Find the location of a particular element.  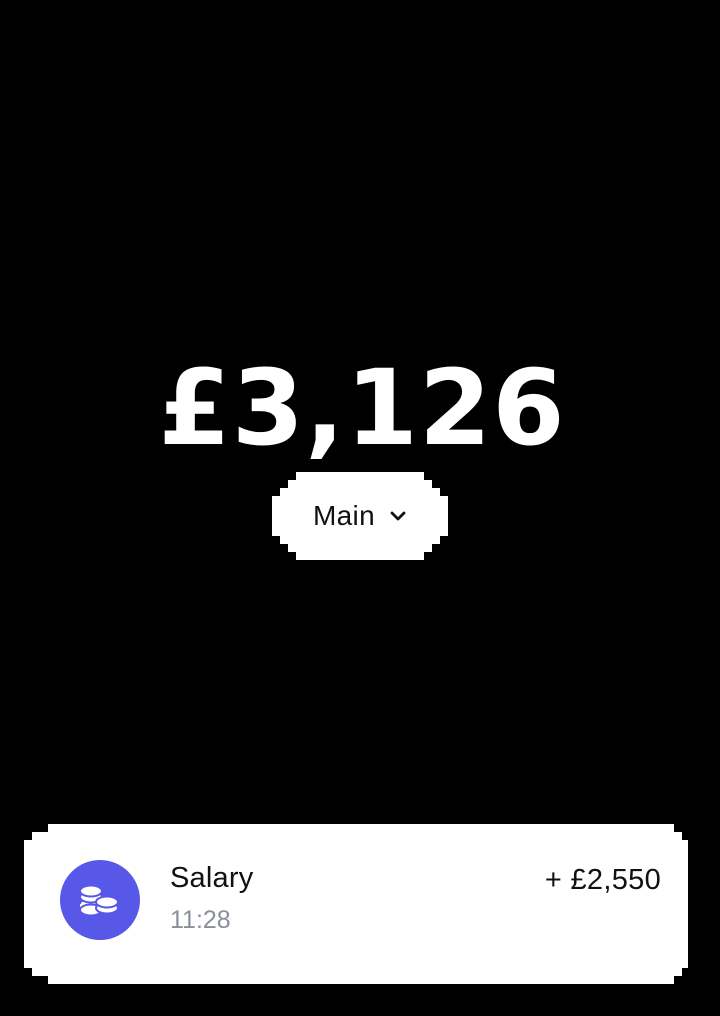

balance-amount-graphic: £3,126 is located at coordinates (361, 408).